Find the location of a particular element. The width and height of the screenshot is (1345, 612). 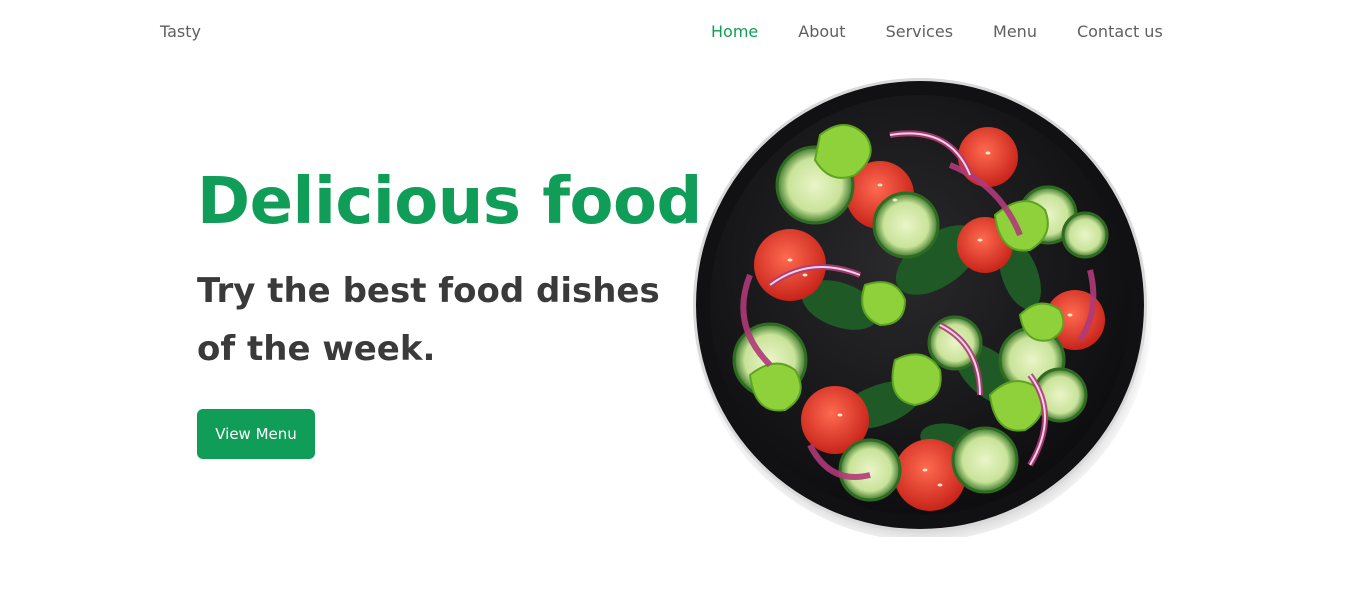

view-menu-button: View Menu is located at coordinates (256, 434).